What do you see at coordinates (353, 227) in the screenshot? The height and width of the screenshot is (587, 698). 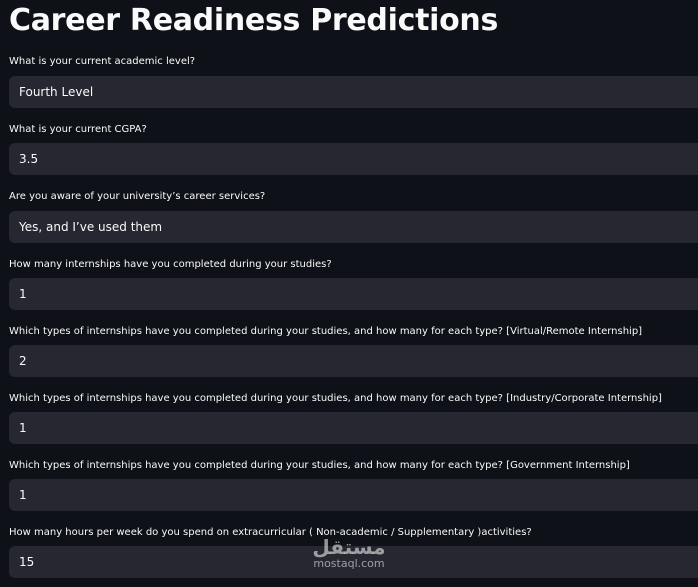 I see `career-services-select: Yes, and I’ve used them` at bounding box center [353, 227].